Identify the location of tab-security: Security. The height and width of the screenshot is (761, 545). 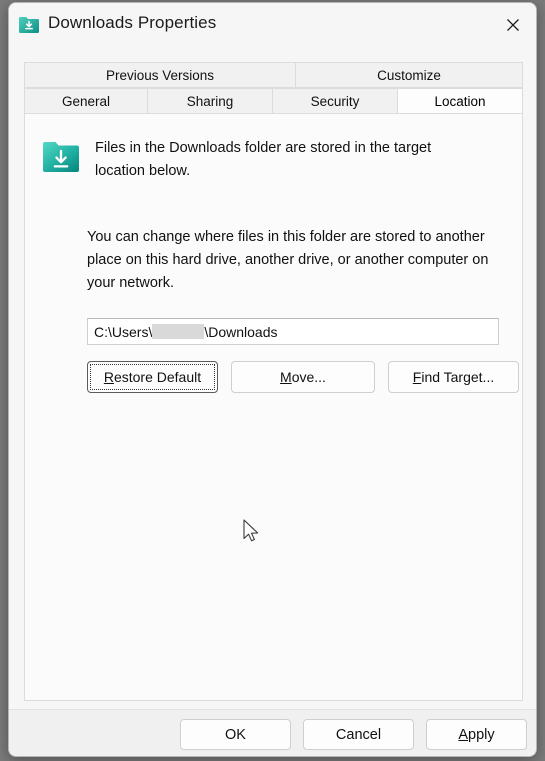
(335, 101).